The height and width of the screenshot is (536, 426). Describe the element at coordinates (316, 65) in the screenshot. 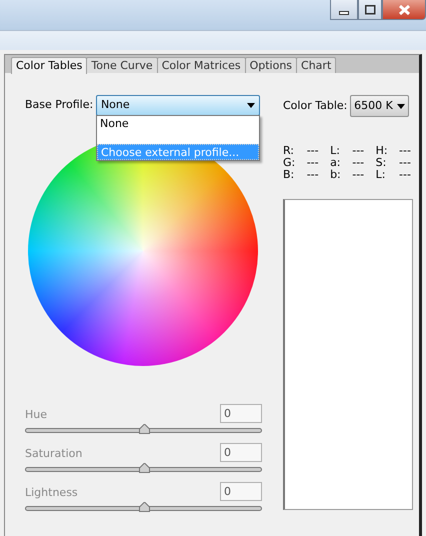

I see `tab: Chart` at that location.